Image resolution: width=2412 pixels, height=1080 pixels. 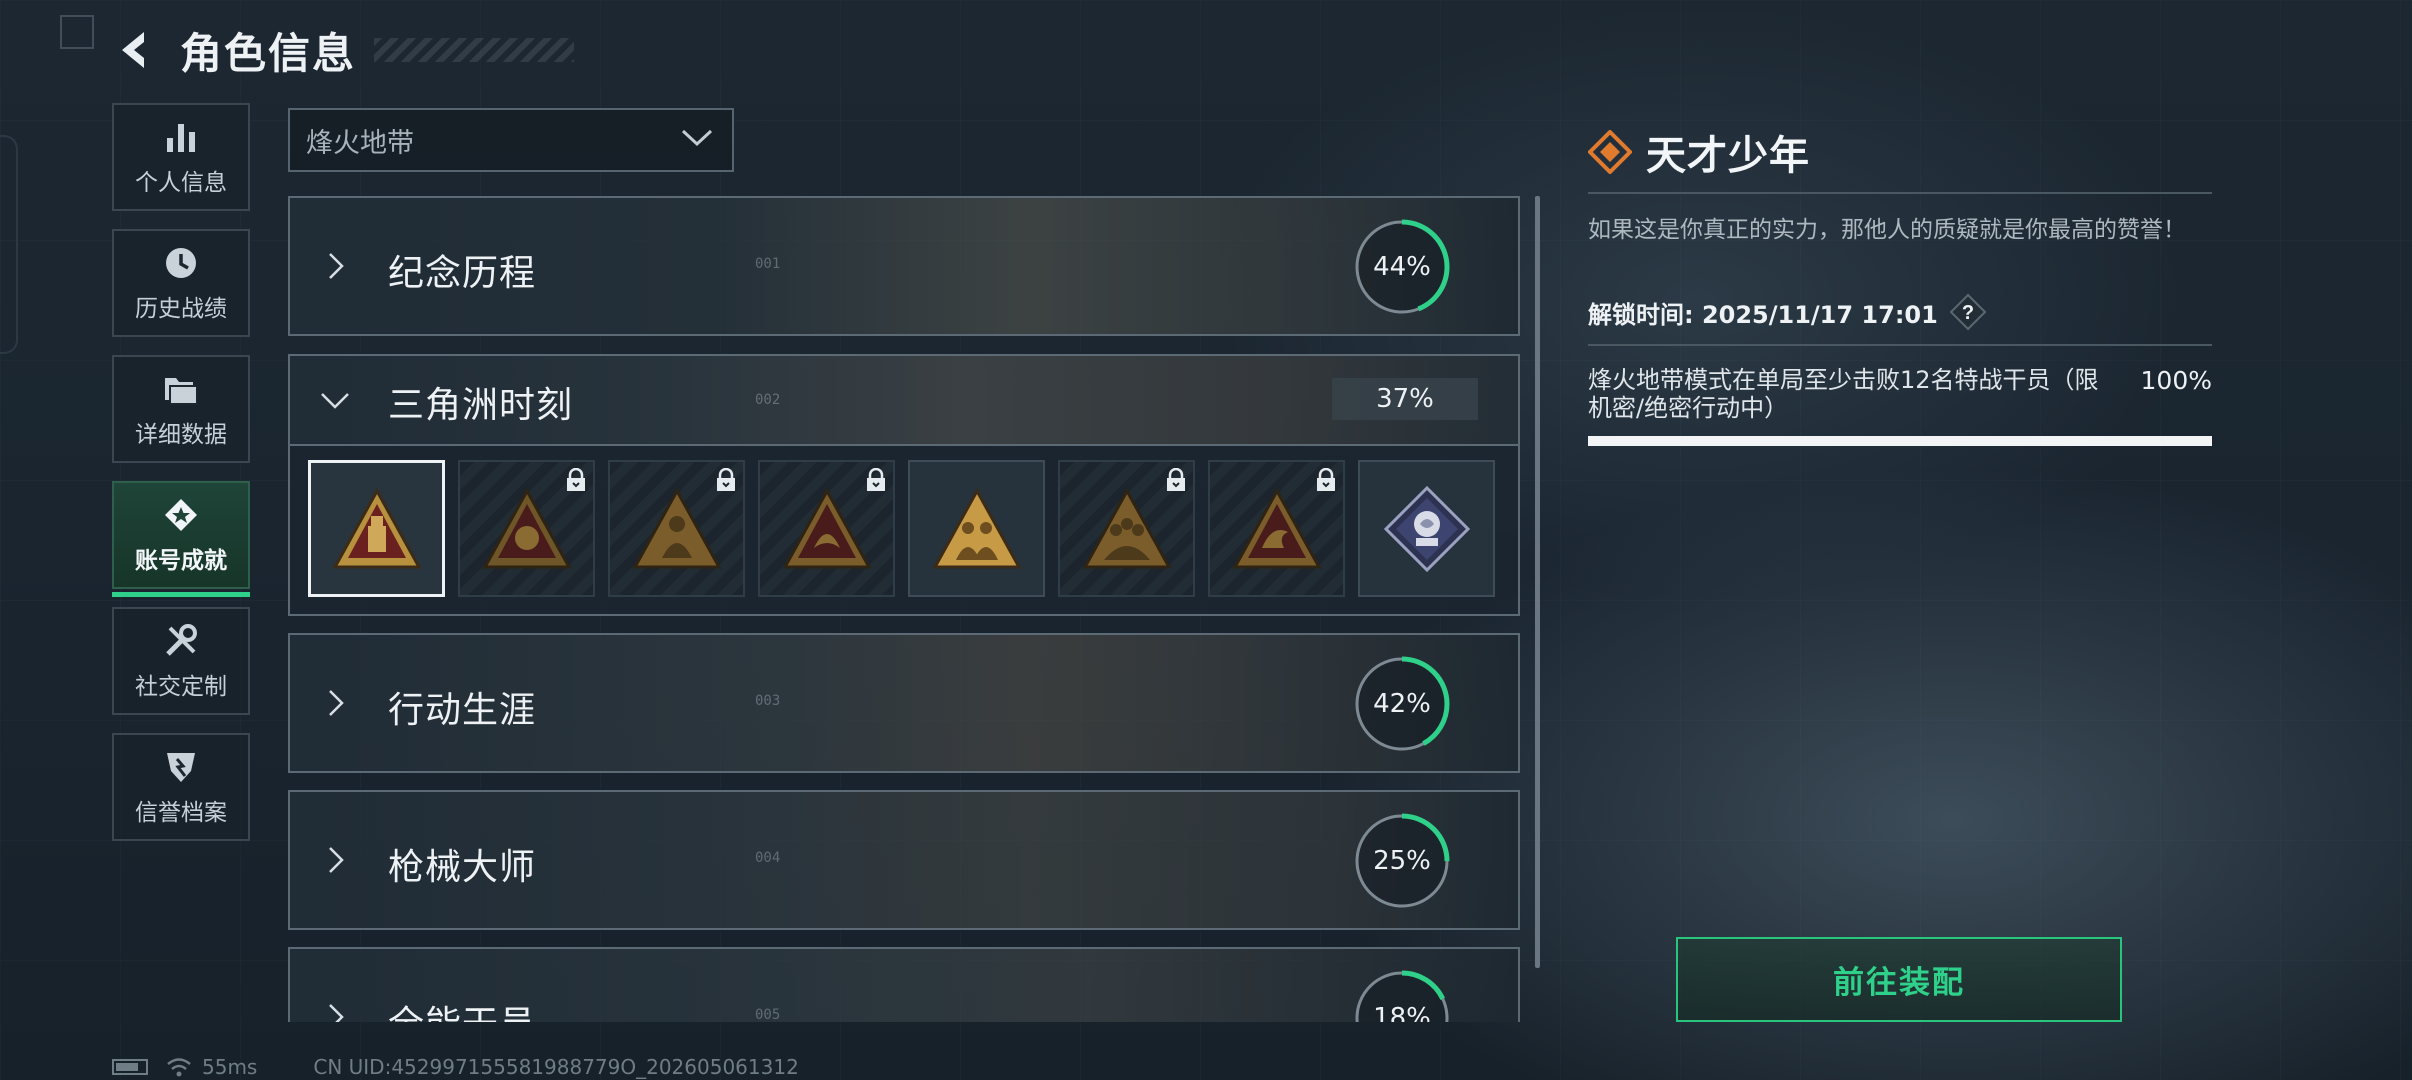 What do you see at coordinates (181, 309) in the screenshot?
I see `sidebar-item-label: 历史战绩` at bounding box center [181, 309].